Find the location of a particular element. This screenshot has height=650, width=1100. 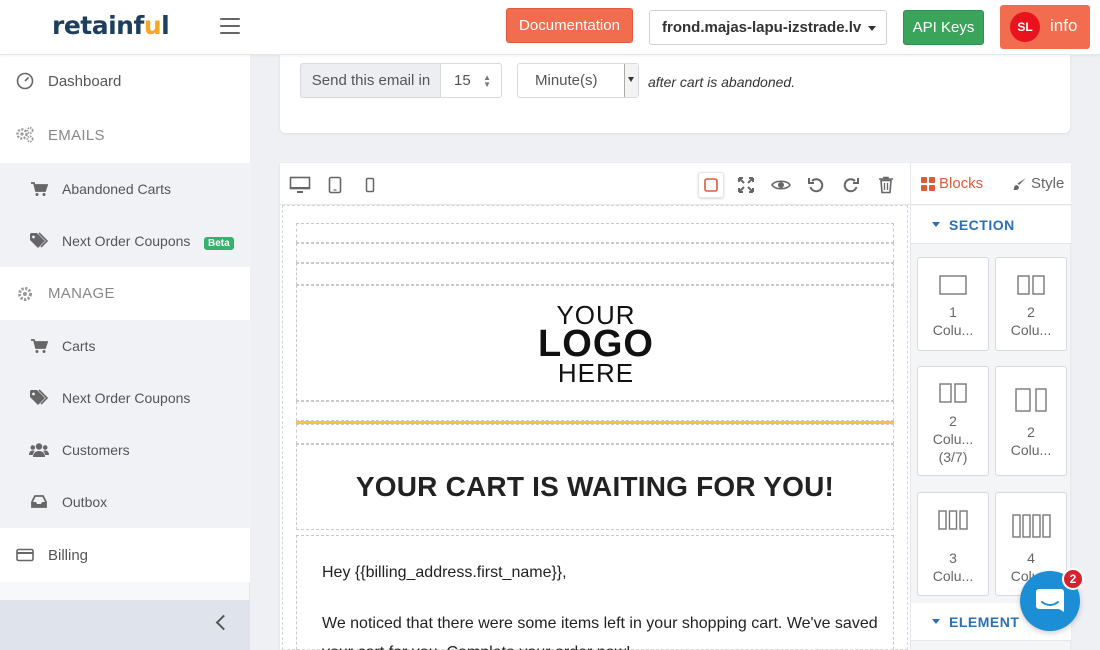

paintbrush-icon is located at coordinates (1019, 183).